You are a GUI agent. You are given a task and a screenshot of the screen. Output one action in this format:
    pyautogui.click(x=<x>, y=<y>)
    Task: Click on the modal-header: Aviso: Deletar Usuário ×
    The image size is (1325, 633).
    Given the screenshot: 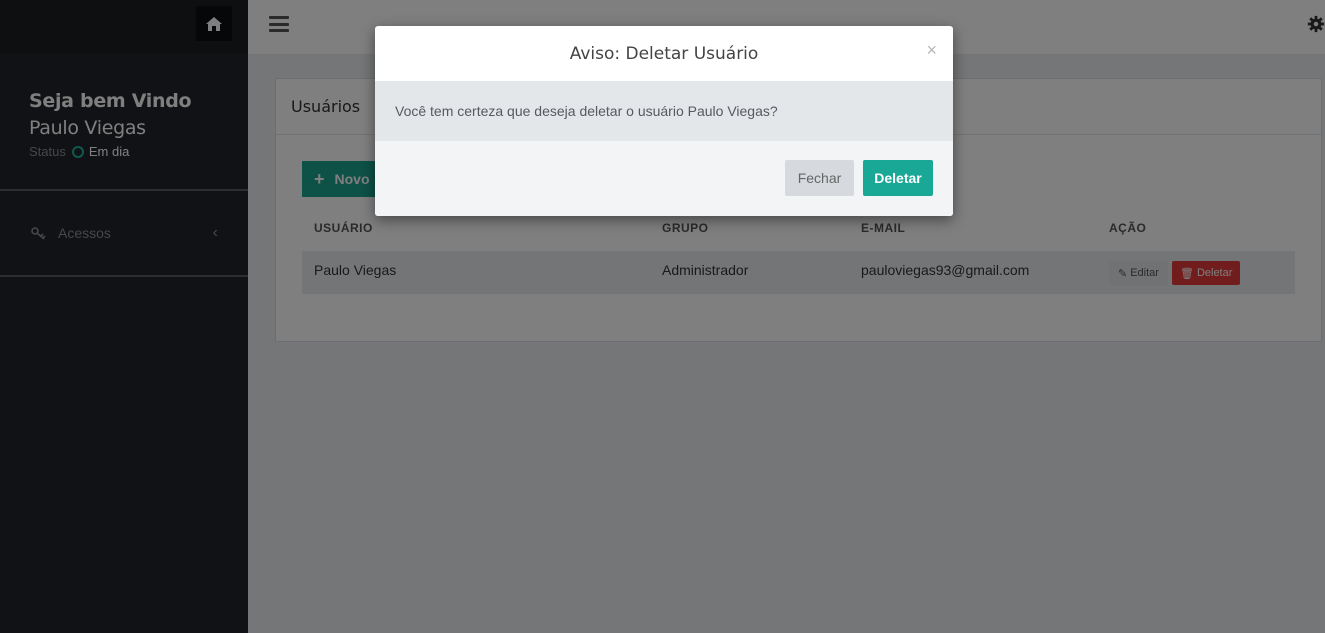 What is the action you would take?
    pyautogui.click(x=664, y=53)
    